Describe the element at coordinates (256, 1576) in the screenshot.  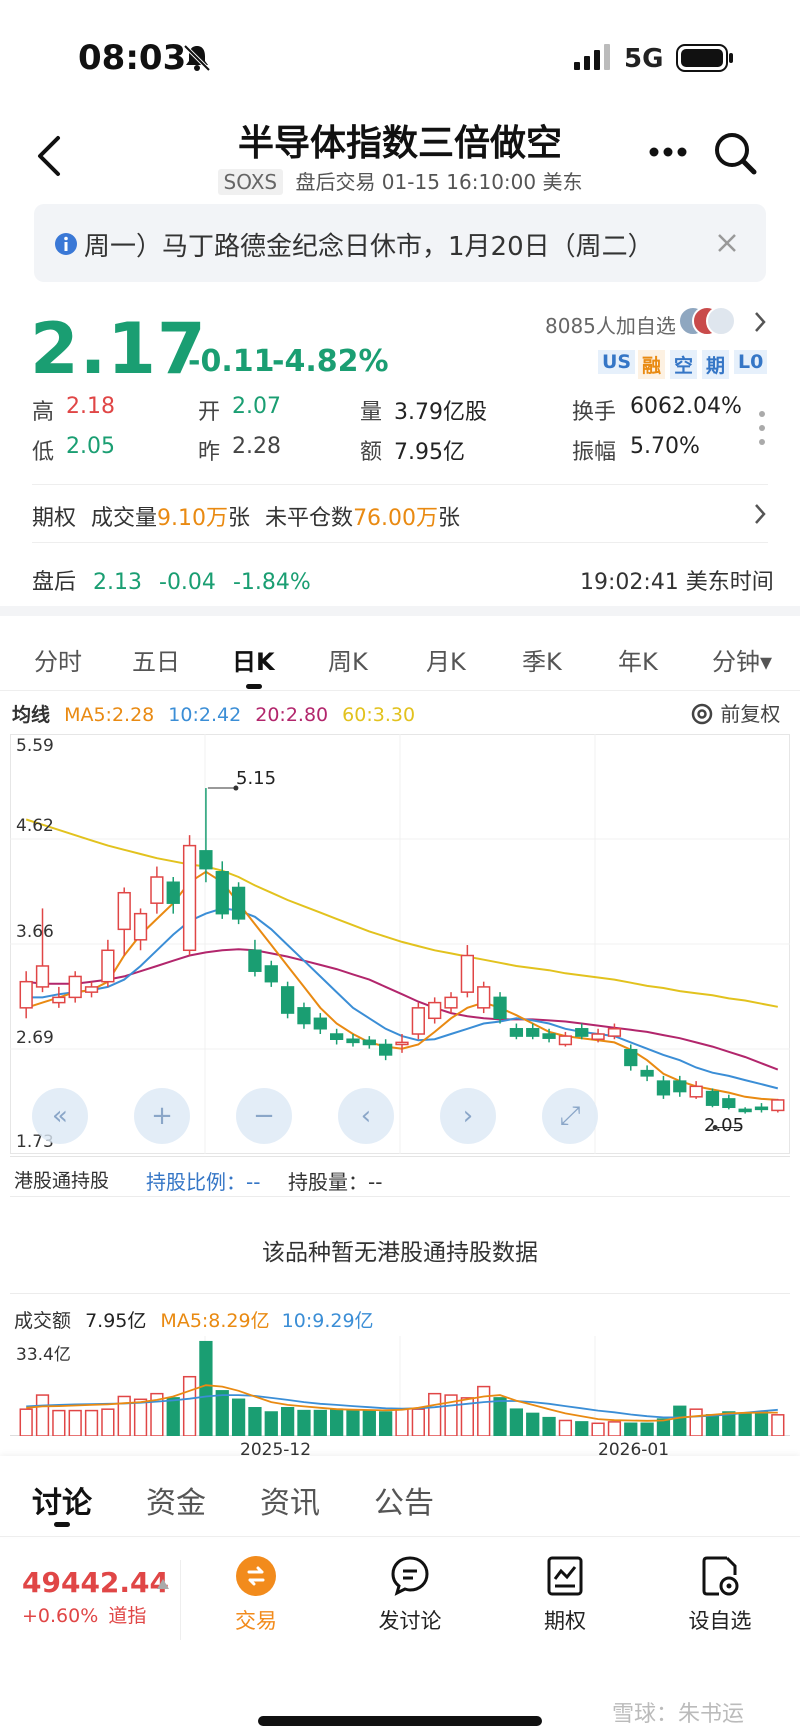
I see `trade-icon` at that location.